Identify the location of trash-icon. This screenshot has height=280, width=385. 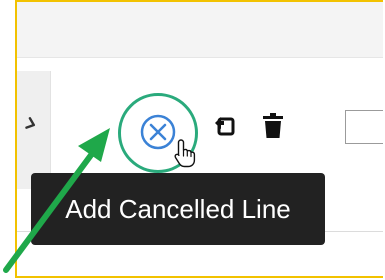
(273, 126).